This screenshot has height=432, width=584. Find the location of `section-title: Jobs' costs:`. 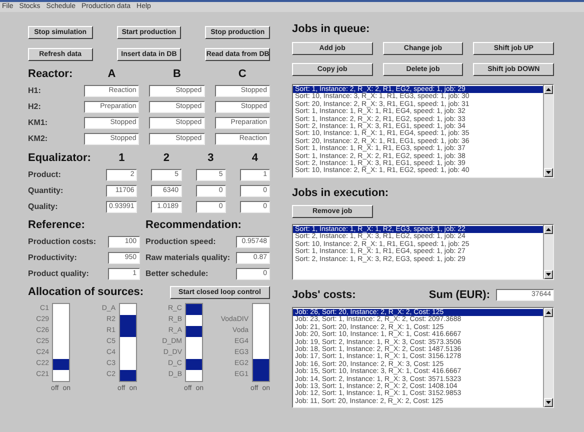

section-title: Jobs' costs: is located at coordinates (324, 295).